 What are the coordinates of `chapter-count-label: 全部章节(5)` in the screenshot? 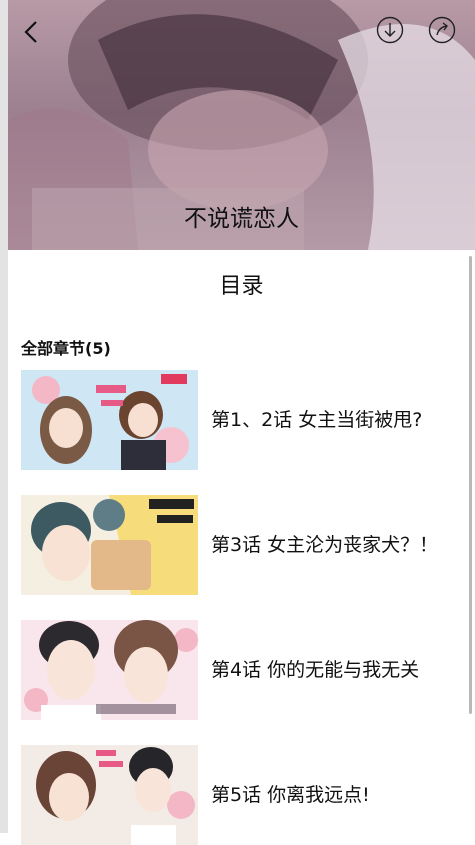 It's located at (66, 348).